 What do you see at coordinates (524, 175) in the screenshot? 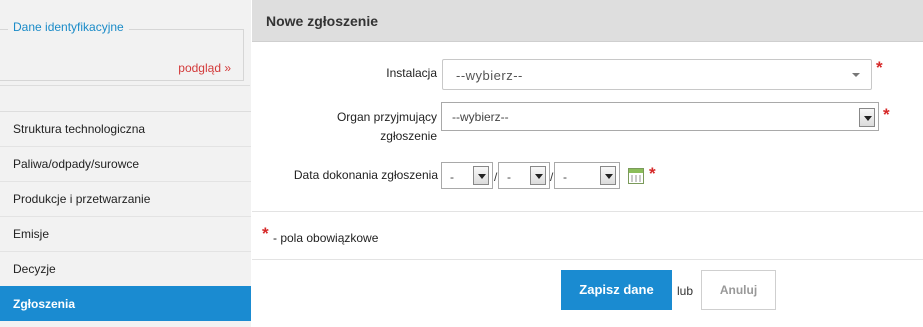
I see `month-select: -` at bounding box center [524, 175].